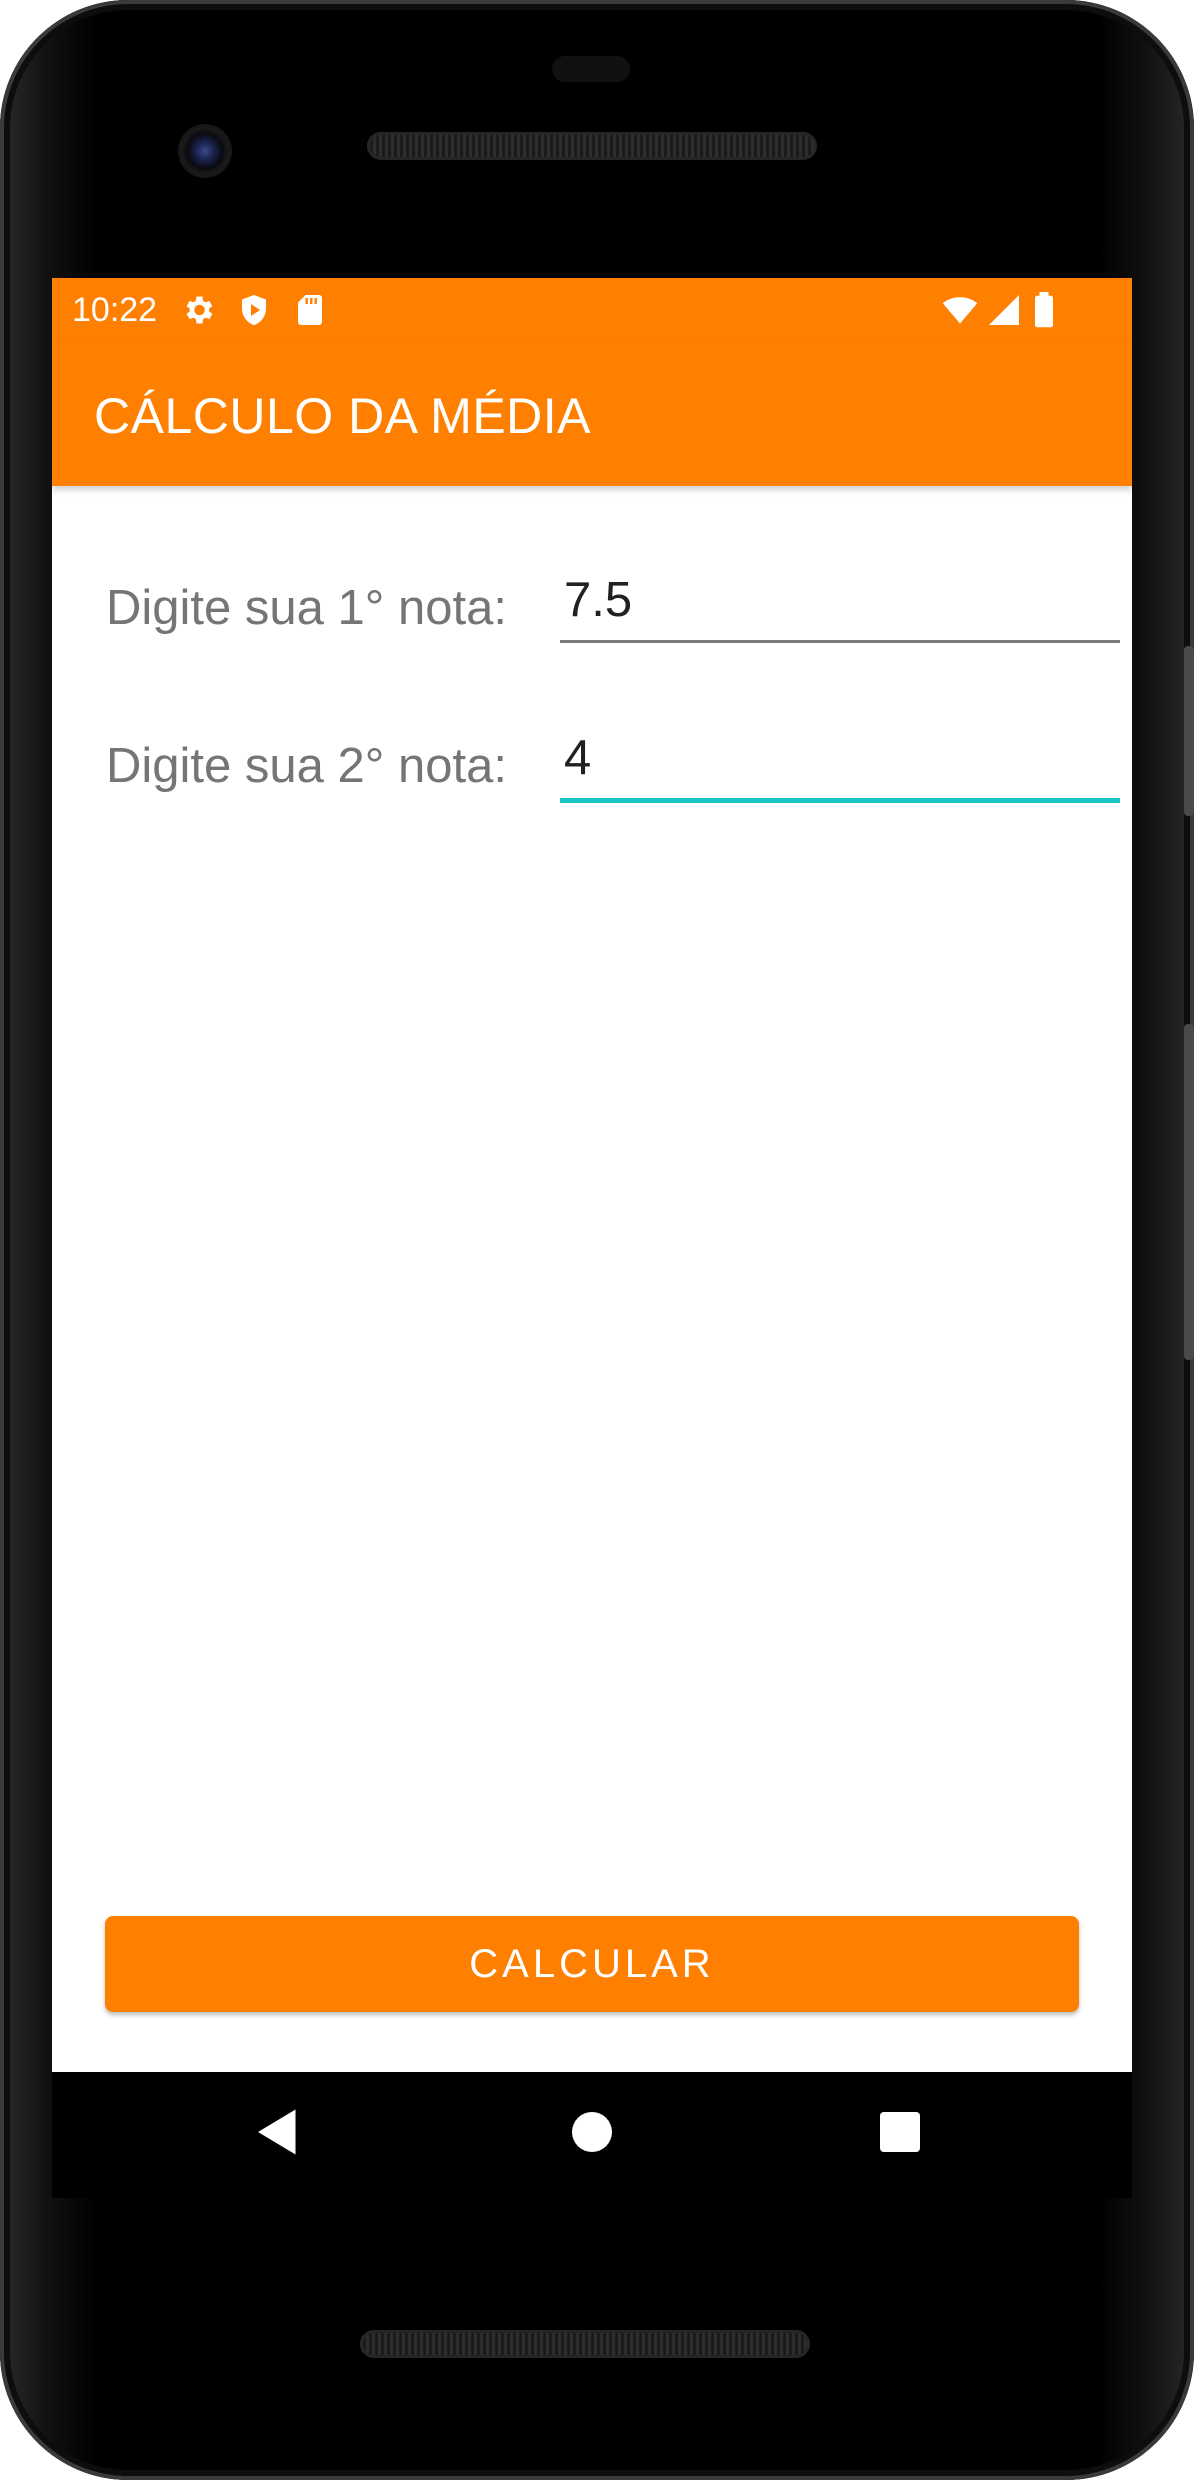 The image size is (1194, 2480). Describe the element at coordinates (592, 146) in the screenshot. I see `earpiece-speaker` at that location.